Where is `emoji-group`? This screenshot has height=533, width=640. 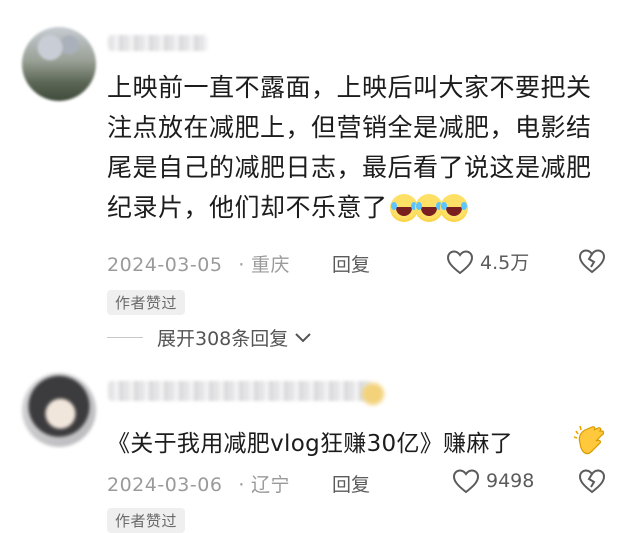
emoji-group is located at coordinates (428, 209).